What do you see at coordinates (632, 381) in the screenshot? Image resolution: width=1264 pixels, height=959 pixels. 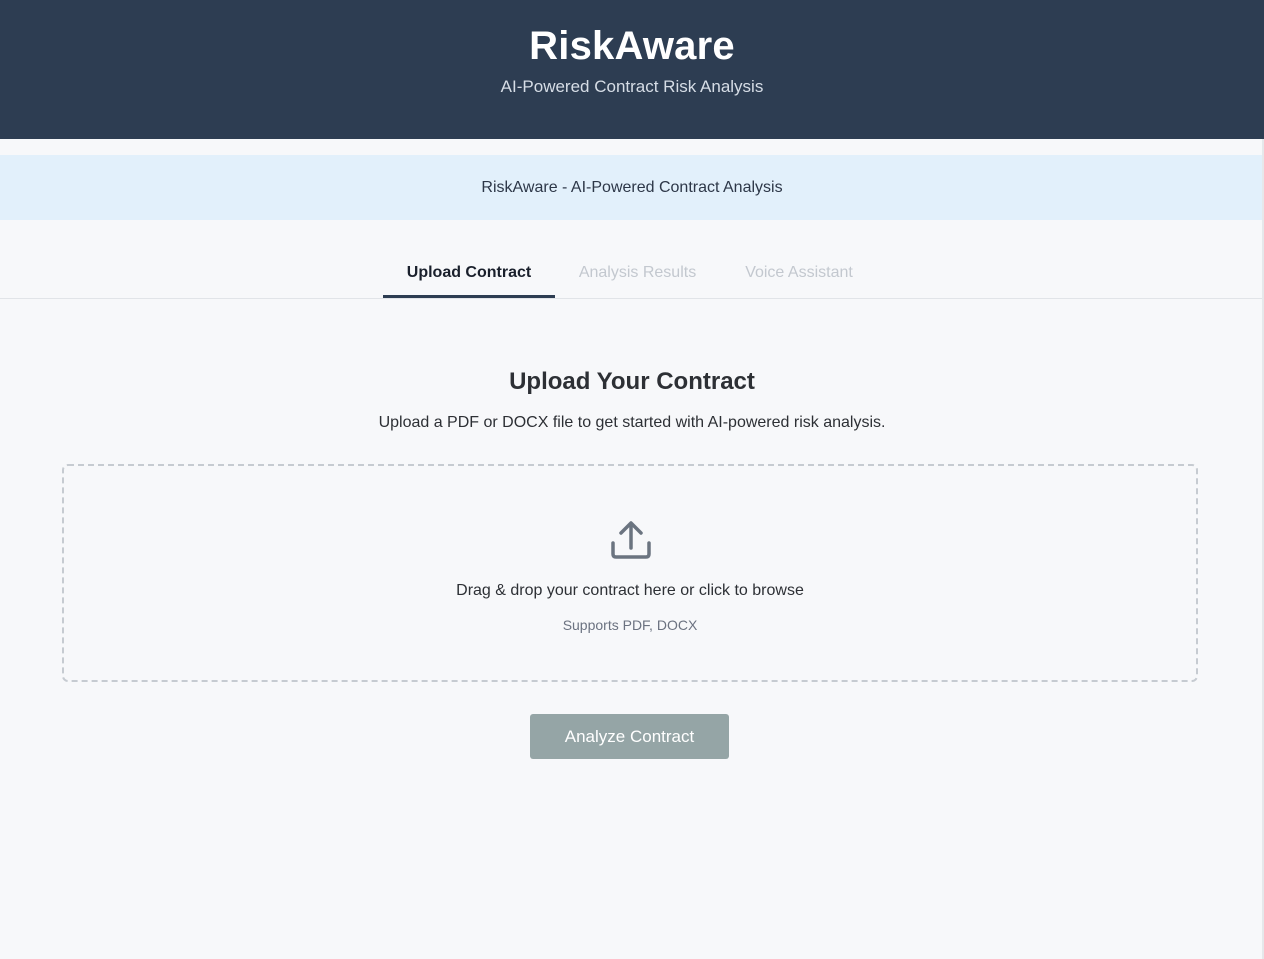 I see `upload-section-title: Upload Your Contract` at bounding box center [632, 381].